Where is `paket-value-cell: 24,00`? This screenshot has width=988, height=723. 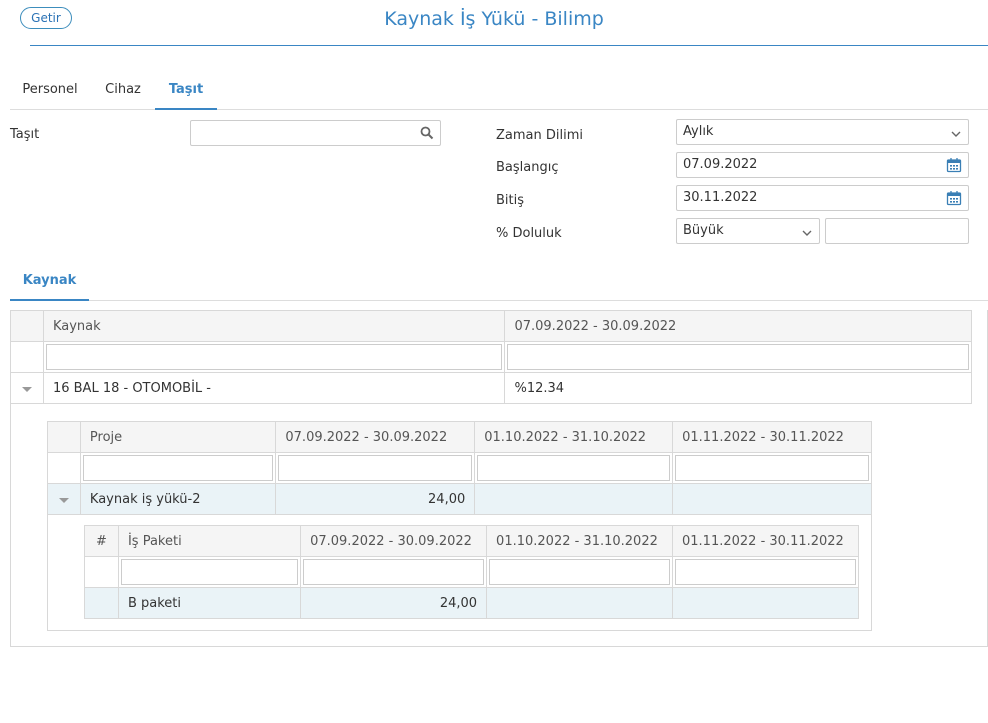
paket-value-cell: 24,00 is located at coordinates (394, 603).